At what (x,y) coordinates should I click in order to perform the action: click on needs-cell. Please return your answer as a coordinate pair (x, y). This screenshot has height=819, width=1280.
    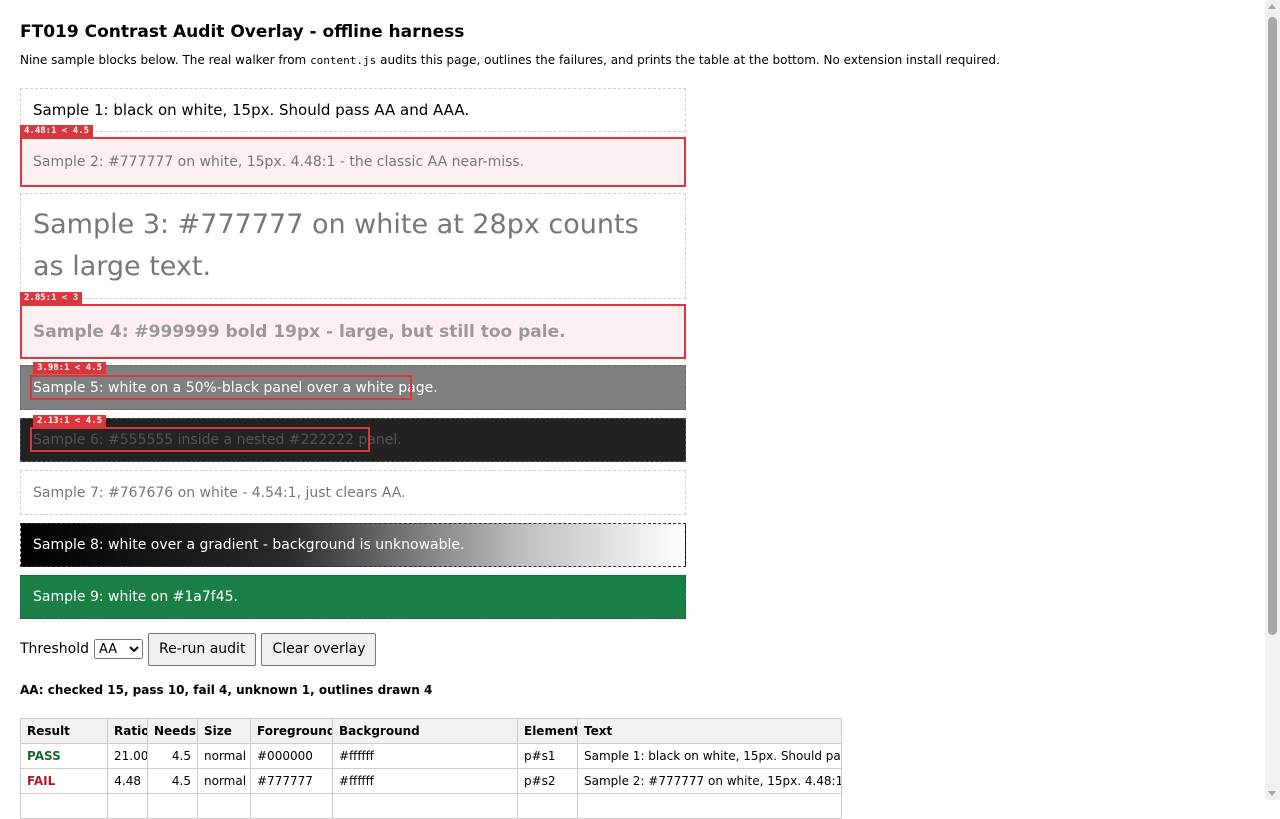
    Looking at the image, I should click on (172, 806).